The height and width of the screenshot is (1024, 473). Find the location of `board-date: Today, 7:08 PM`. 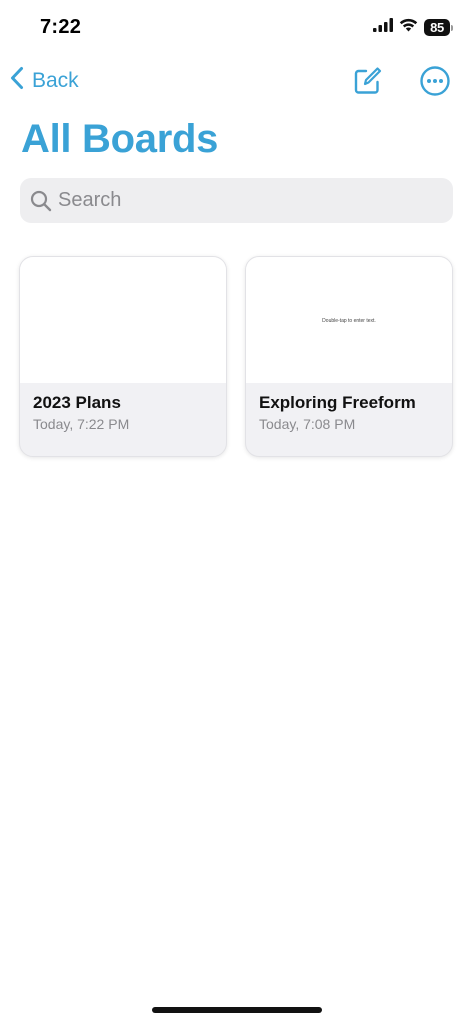

board-date: Today, 7:08 PM is located at coordinates (307, 424).